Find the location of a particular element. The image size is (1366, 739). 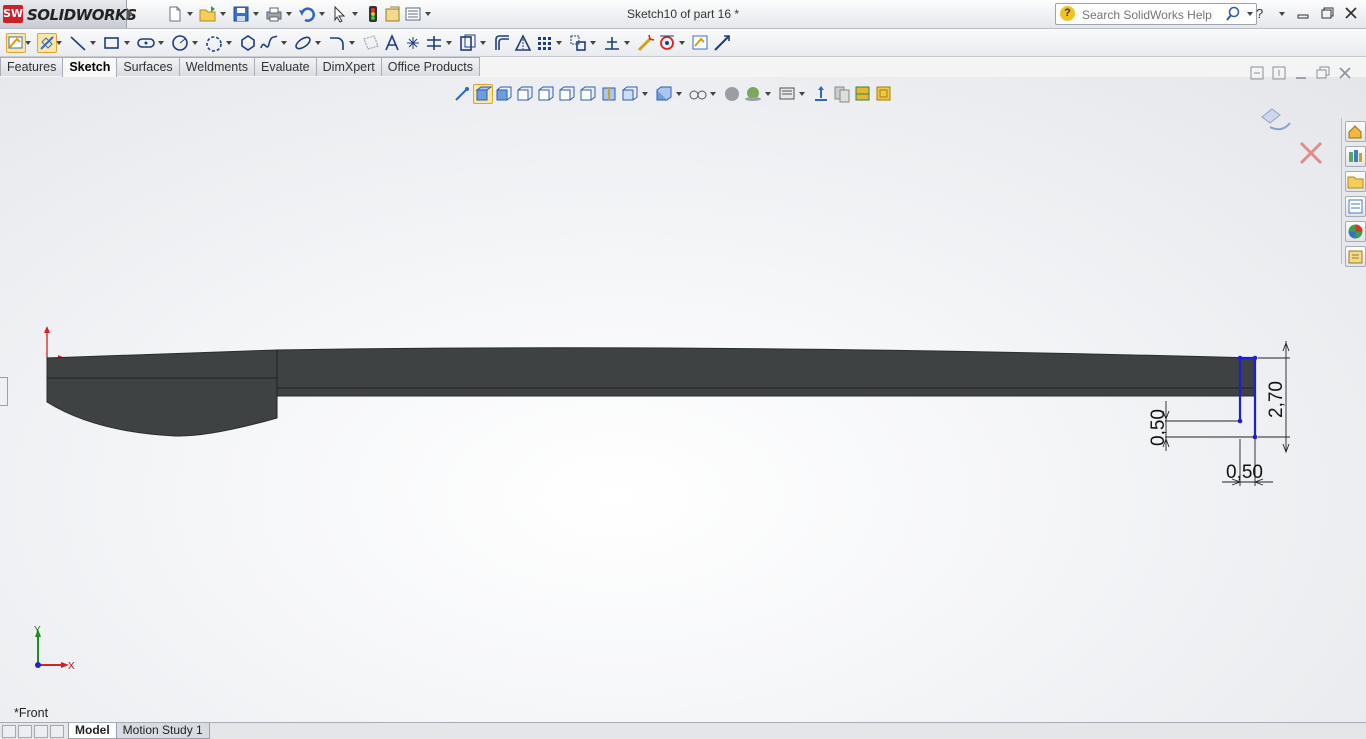

left-view-icon is located at coordinates (546, 94).